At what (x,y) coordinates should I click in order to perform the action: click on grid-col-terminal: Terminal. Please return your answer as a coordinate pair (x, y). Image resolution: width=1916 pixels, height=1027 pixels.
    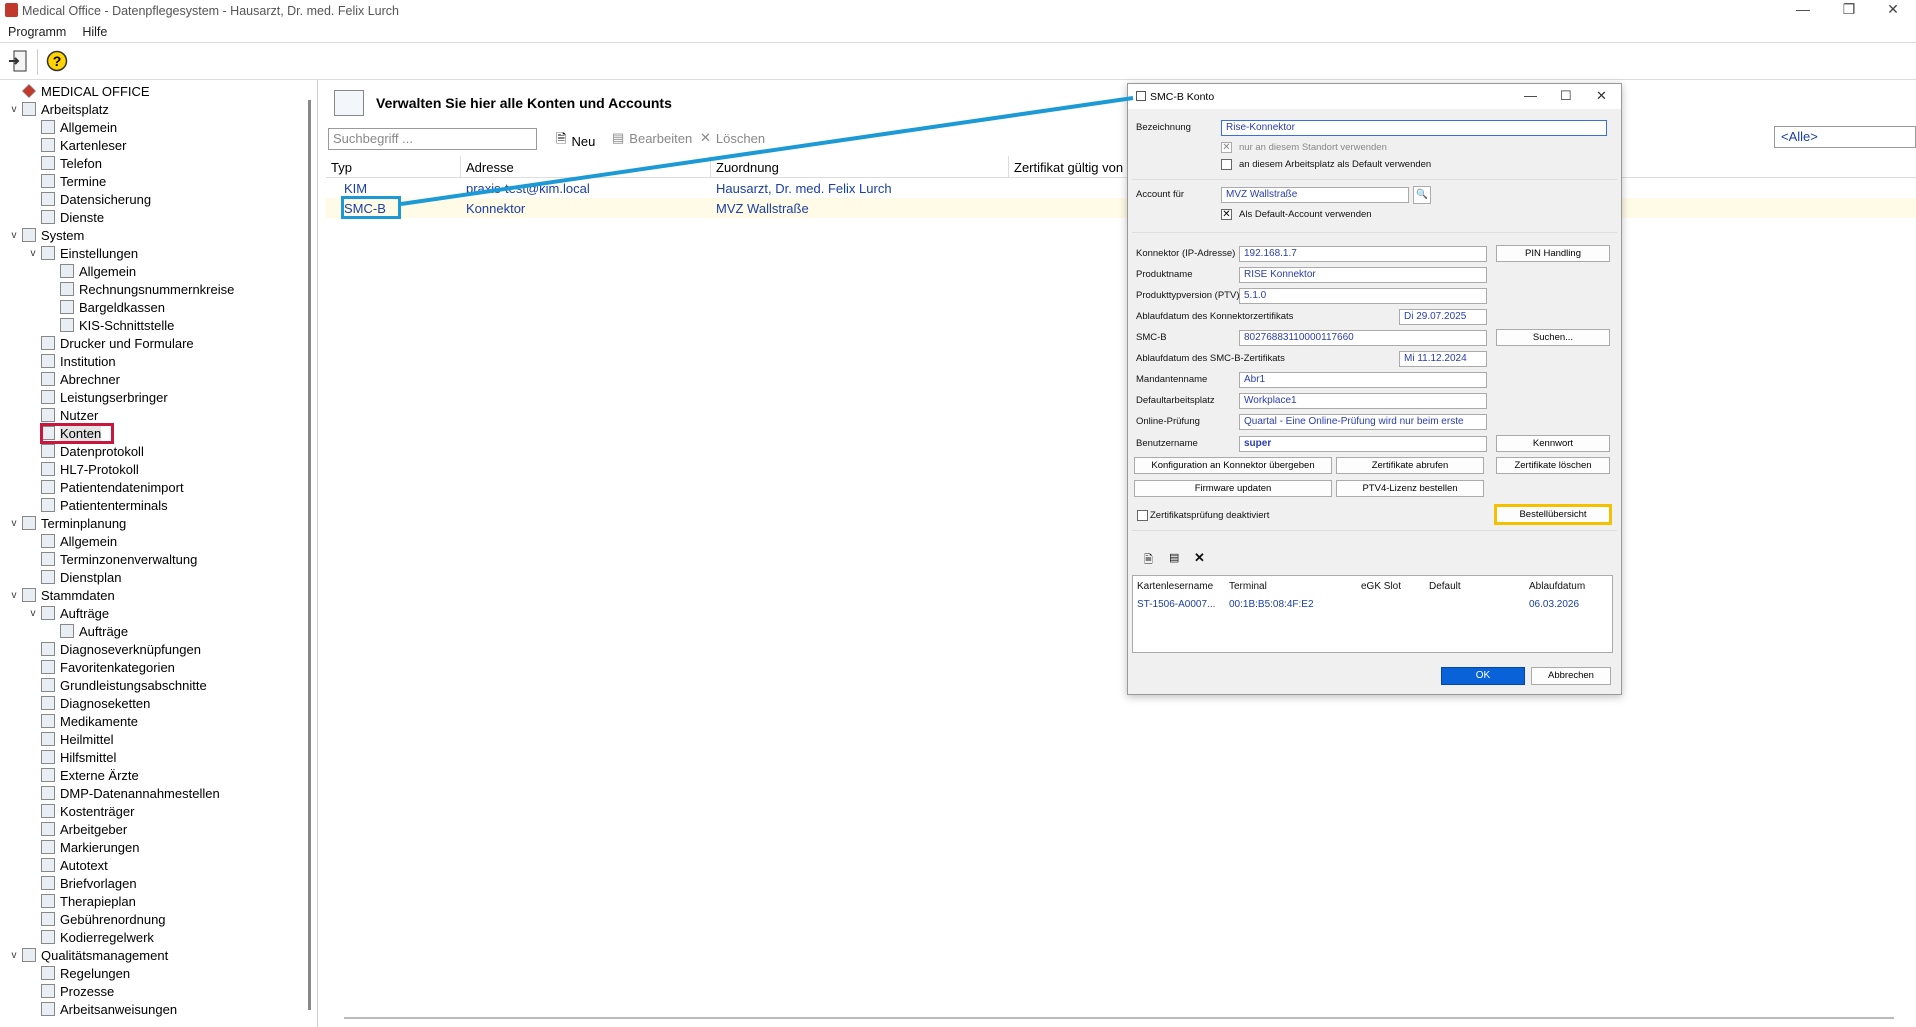
    Looking at the image, I should click on (1248, 586).